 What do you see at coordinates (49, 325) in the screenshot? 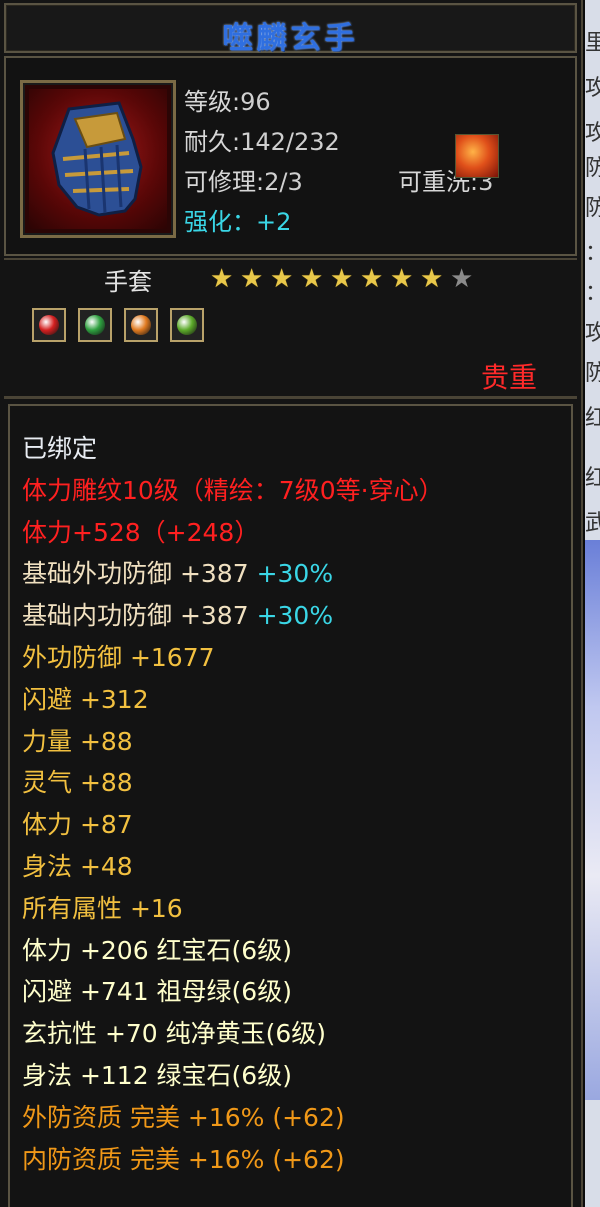
I see `red-gem-icon` at bounding box center [49, 325].